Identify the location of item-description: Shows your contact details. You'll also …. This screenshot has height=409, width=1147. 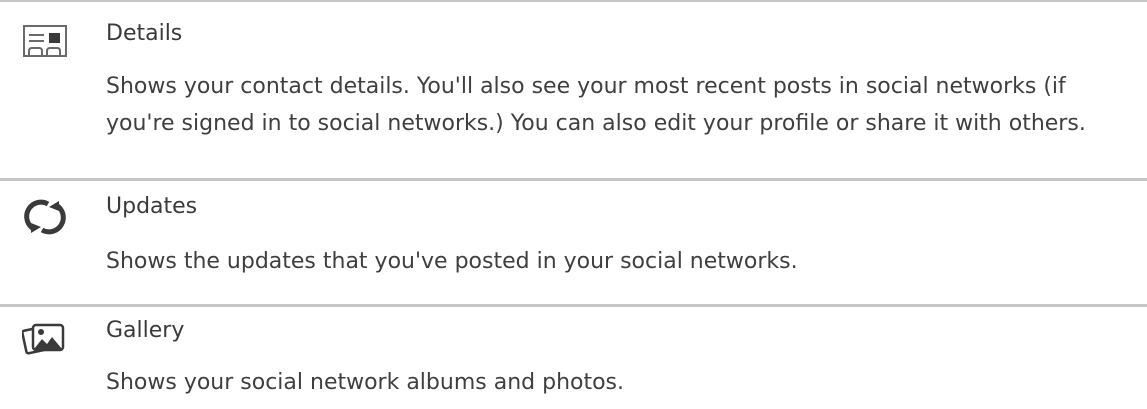
(596, 105).